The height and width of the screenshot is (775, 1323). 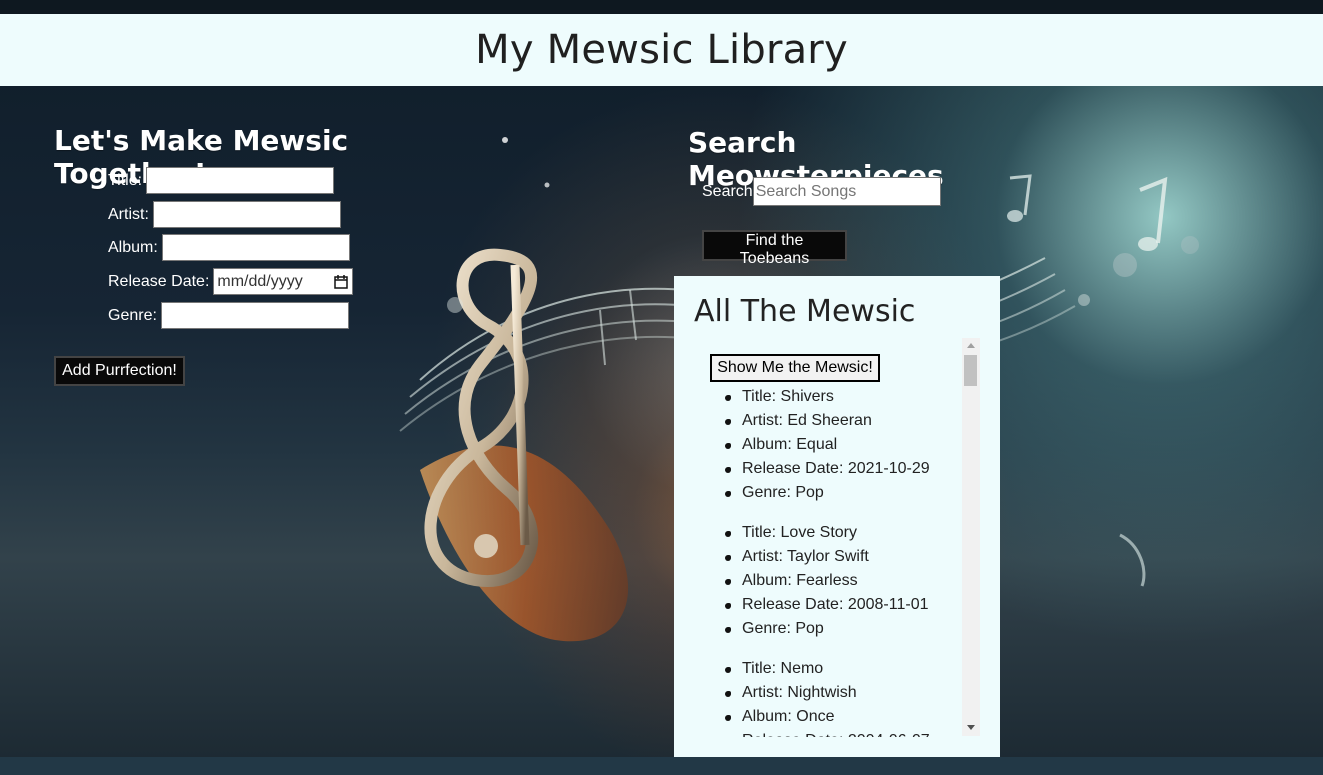 I want to click on release-date-input: mm/dd/yyyy, so click(x=283, y=281).